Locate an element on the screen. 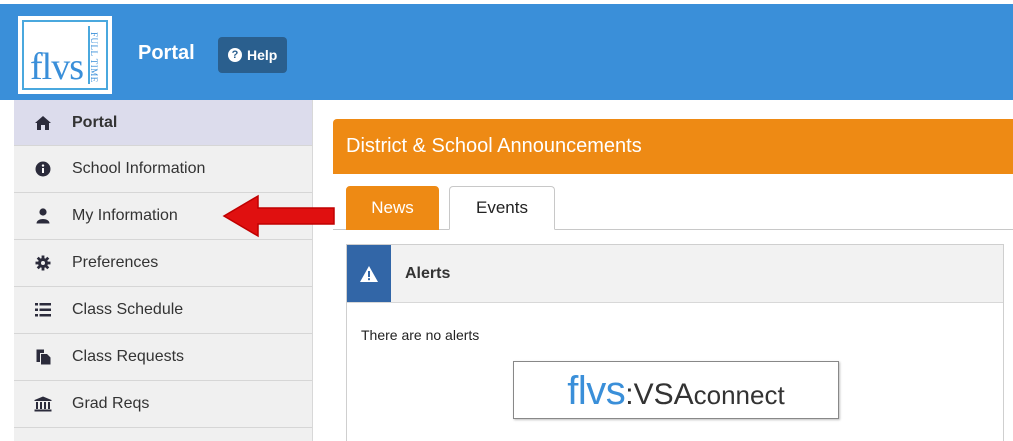 The height and width of the screenshot is (441, 1013). announcements-header: District & School Announcements is located at coordinates (673, 146).